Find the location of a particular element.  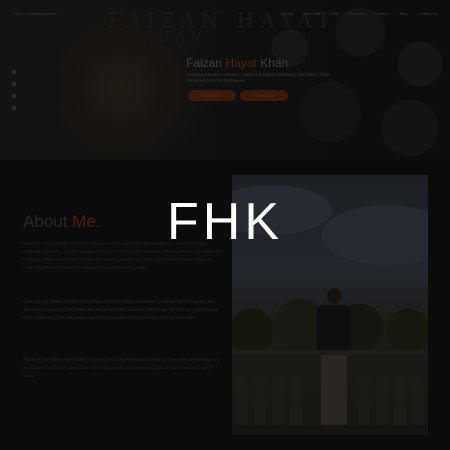

splash-logo: FHK is located at coordinates (225, 222).